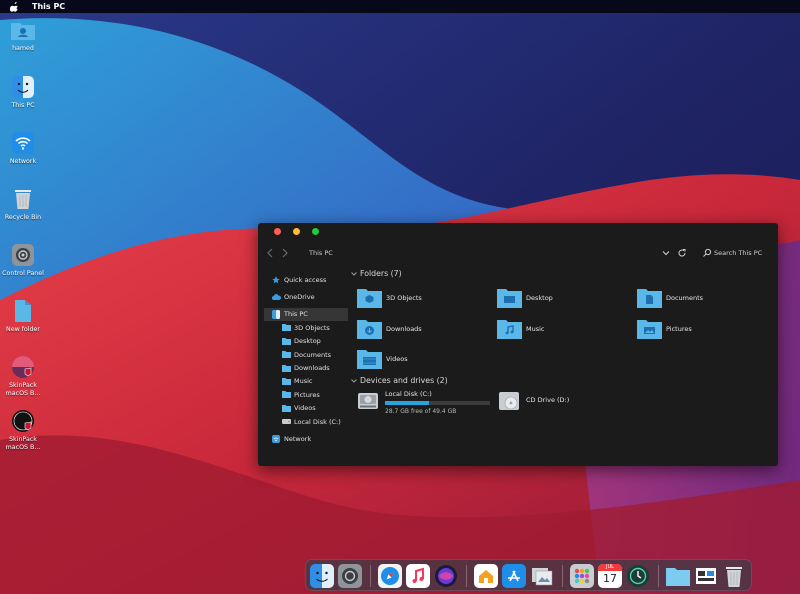  What do you see at coordinates (23, 105) in the screenshot?
I see `desktop-icon-label: This PC` at bounding box center [23, 105].